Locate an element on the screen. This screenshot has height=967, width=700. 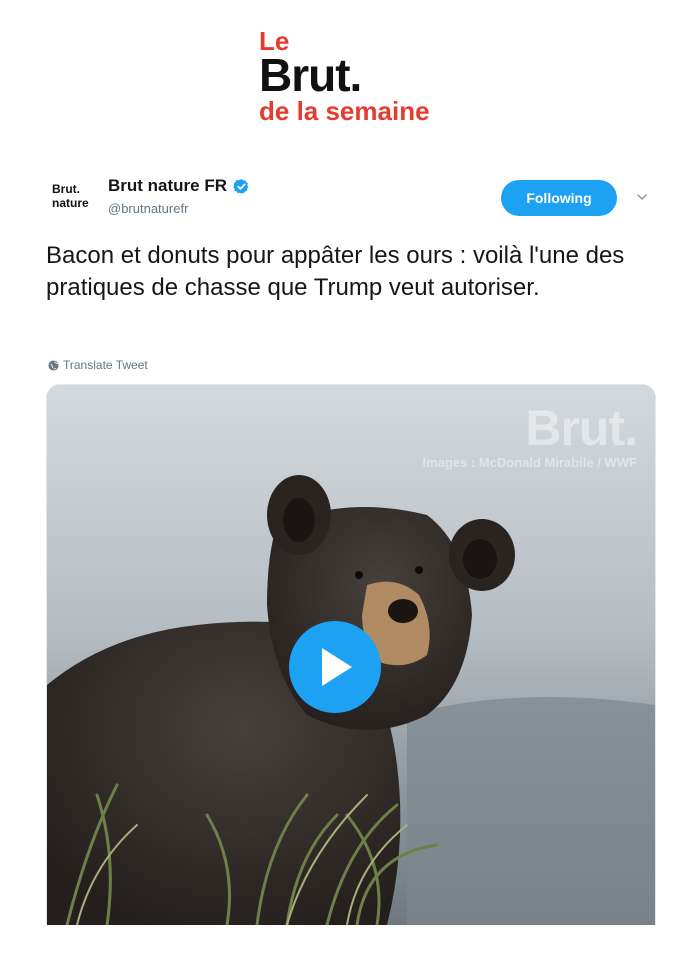
logo-brut-text: Brut. is located at coordinates (310, 75).